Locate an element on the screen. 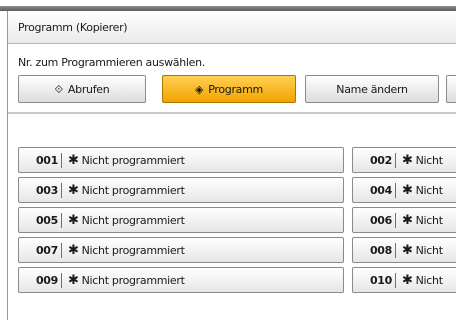 The image size is (456, 320). instruction-text: Nr. zum Programmieren auswählen. is located at coordinates (112, 62).